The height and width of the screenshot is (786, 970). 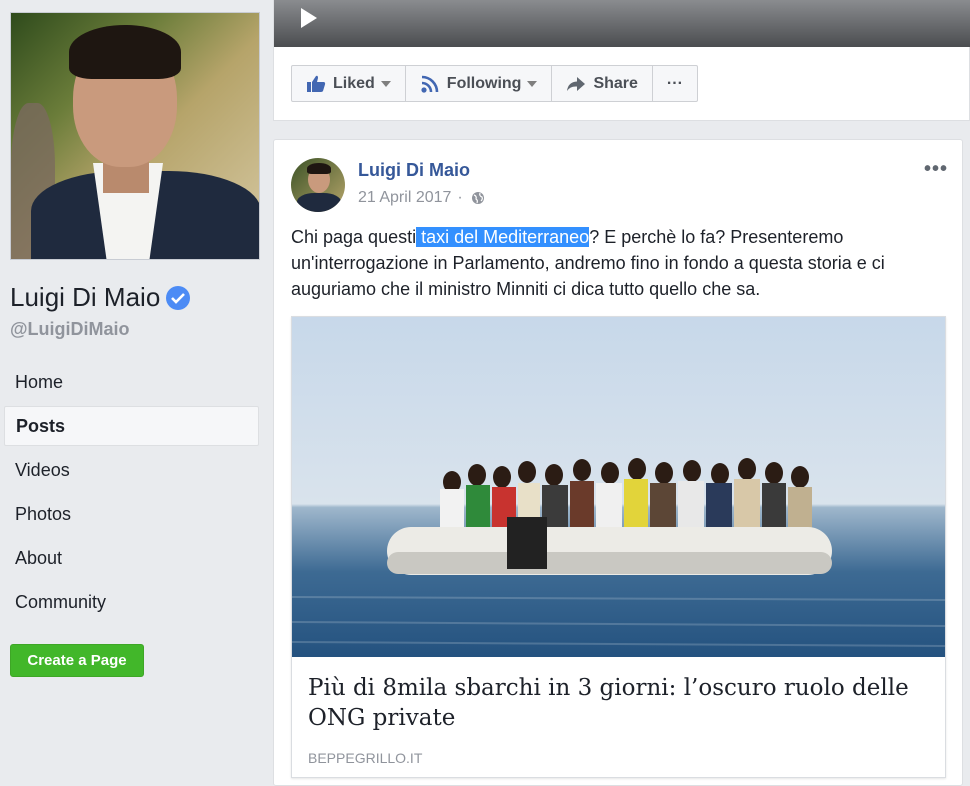 I want to click on thumbs-up-icon, so click(x=316, y=83).